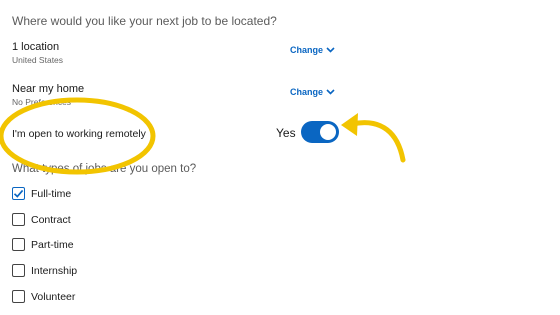  I want to click on job-type-label: Contract, so click(51, 219).